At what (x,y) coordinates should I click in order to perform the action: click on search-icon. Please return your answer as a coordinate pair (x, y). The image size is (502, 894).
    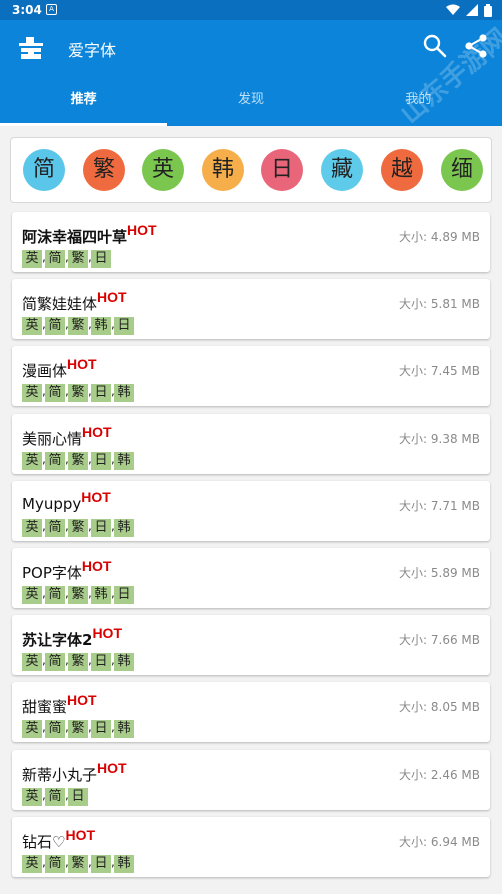
    Looking at the image, I should click on (435, 46).